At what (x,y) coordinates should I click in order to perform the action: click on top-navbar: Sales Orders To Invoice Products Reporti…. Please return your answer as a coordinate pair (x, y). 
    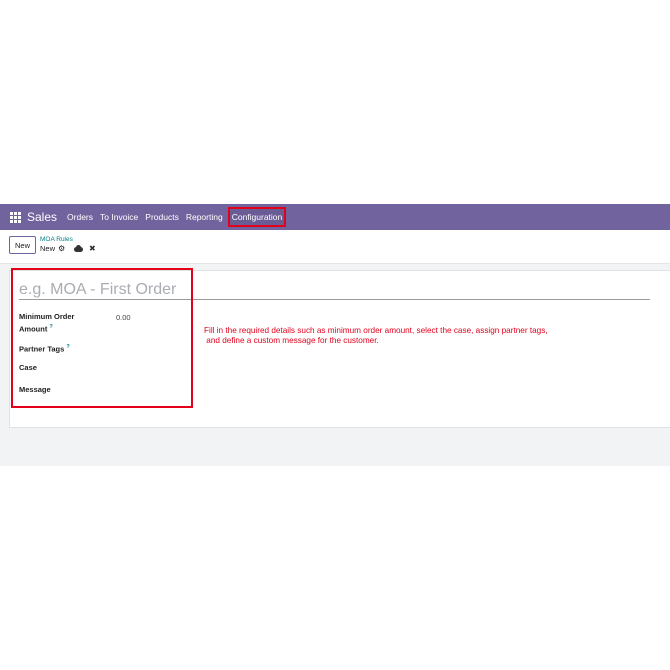
    Looking at the image, I should click on (335, 217).